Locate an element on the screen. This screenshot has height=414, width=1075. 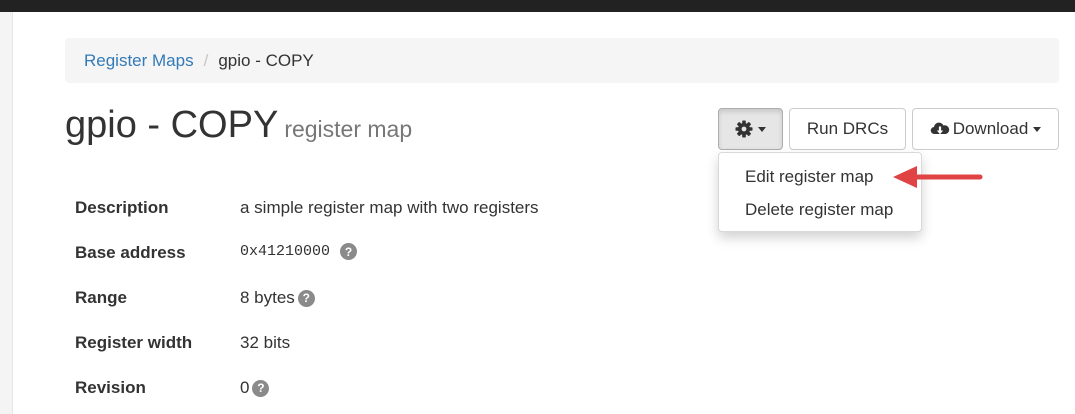
register-width-value: 32 bits is located at coordinates (265, 342).